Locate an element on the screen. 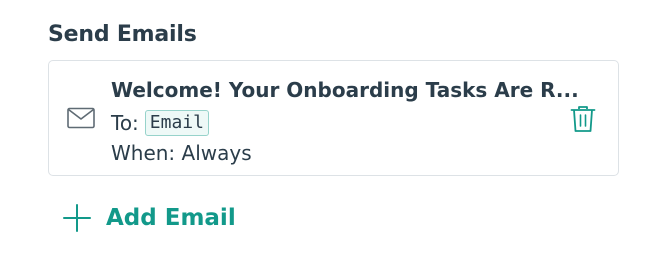 The image size is (666, 261). email-condition: When: Always is located at coordinates (181, 153).